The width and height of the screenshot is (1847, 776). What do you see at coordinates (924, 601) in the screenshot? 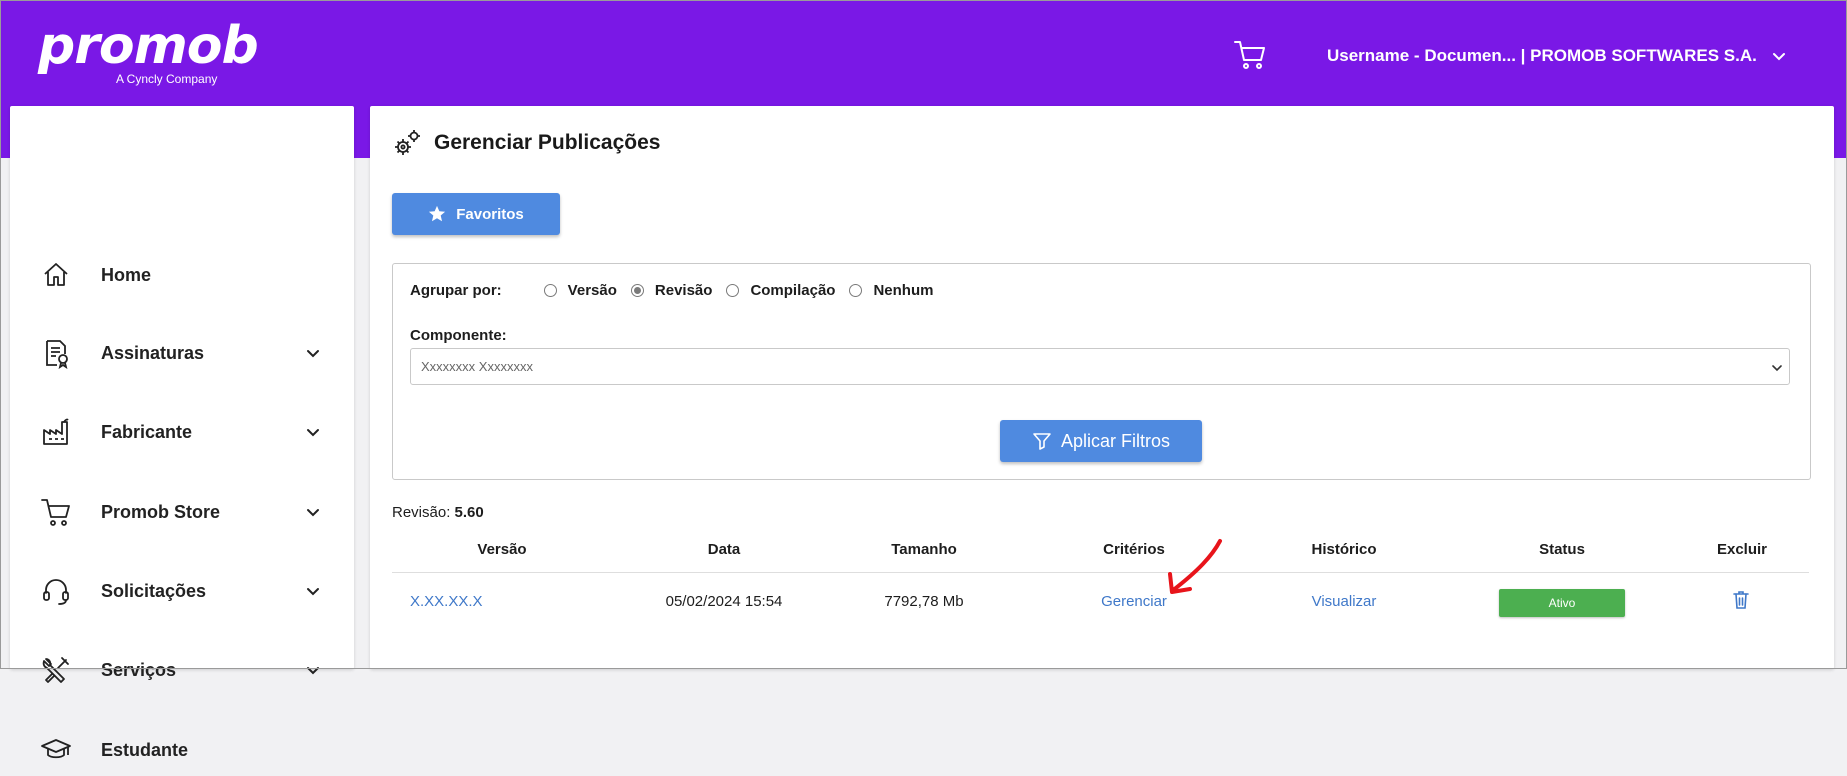
I see `publication-size: 7792,78 Mb` at bounding box center [924, 601].